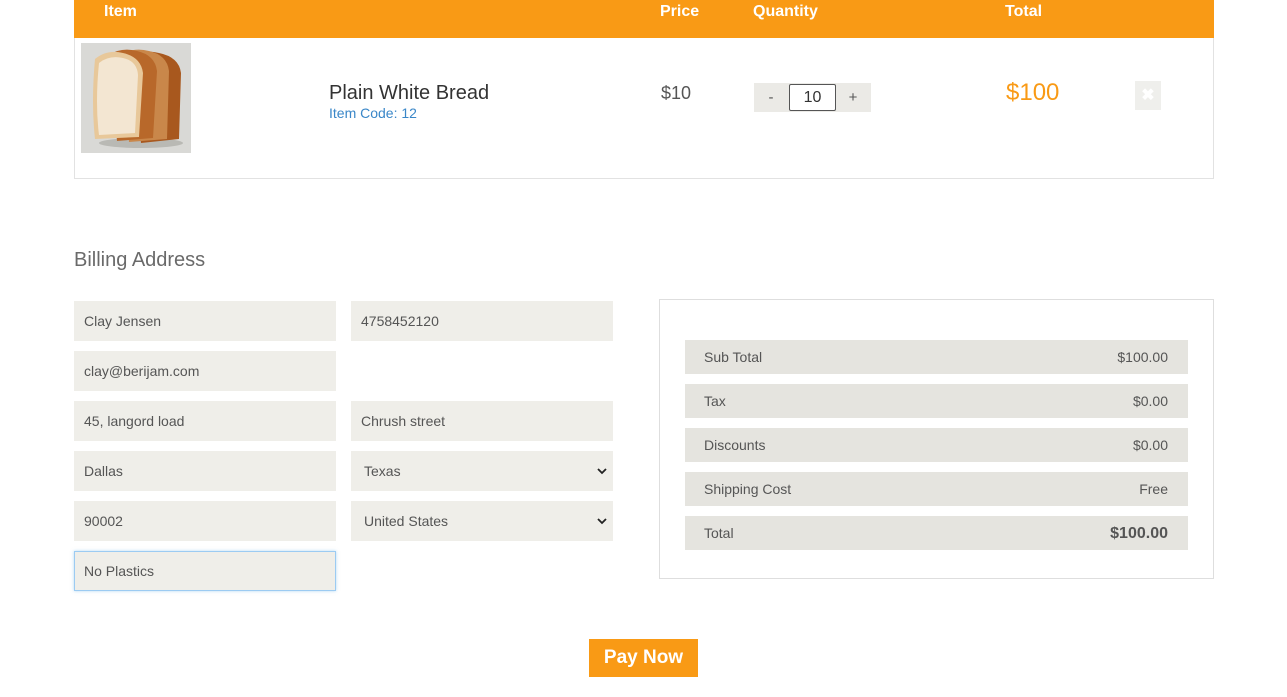  What do you see at coordinates (136, 98) in the screenshot?
I see `product-image` at bounding box center [136, 98].